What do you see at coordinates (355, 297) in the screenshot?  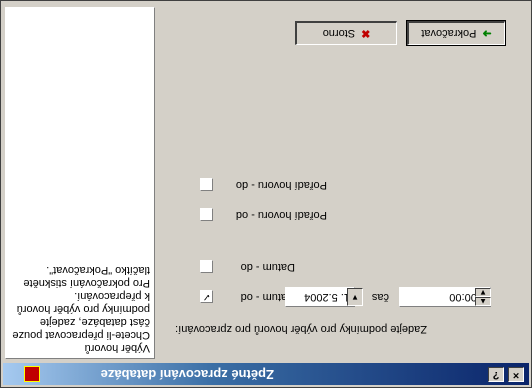 I see `datum-od-date-dropdown: ▼` at bounding box center [355, 297].